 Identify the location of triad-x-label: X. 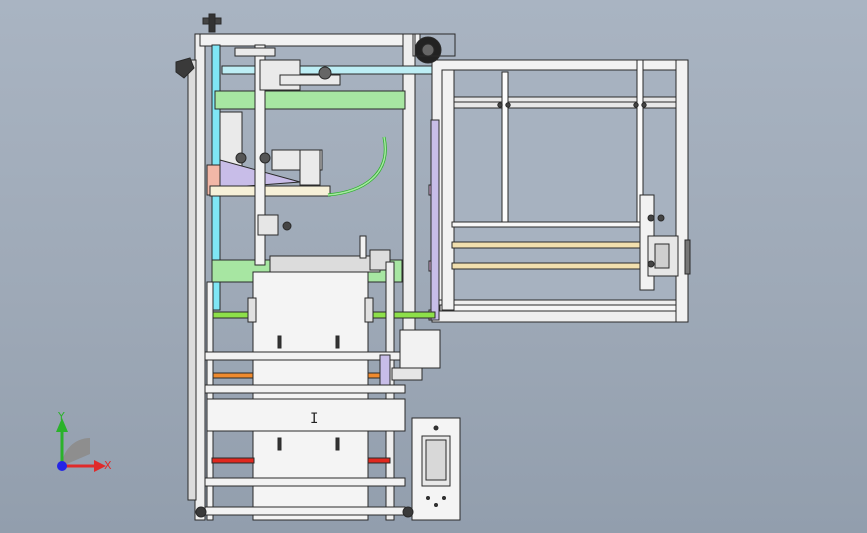
(108, 465).